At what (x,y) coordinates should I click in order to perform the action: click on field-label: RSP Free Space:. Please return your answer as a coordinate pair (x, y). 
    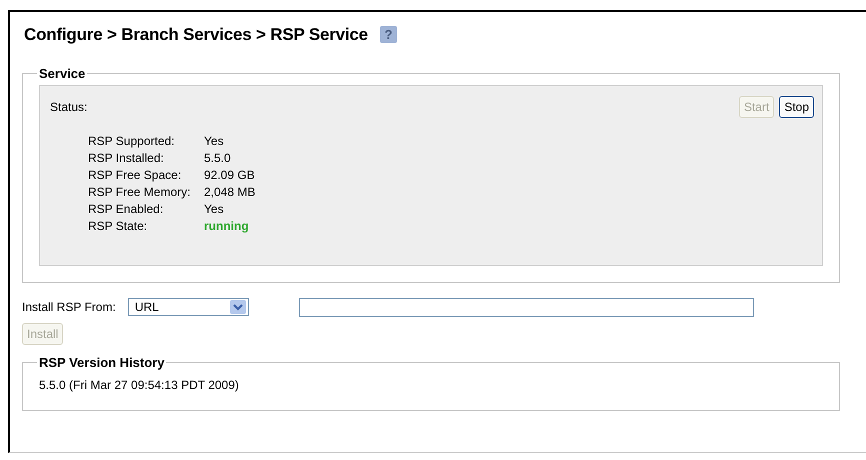
    Looking at the image, I should click on (135, 175).